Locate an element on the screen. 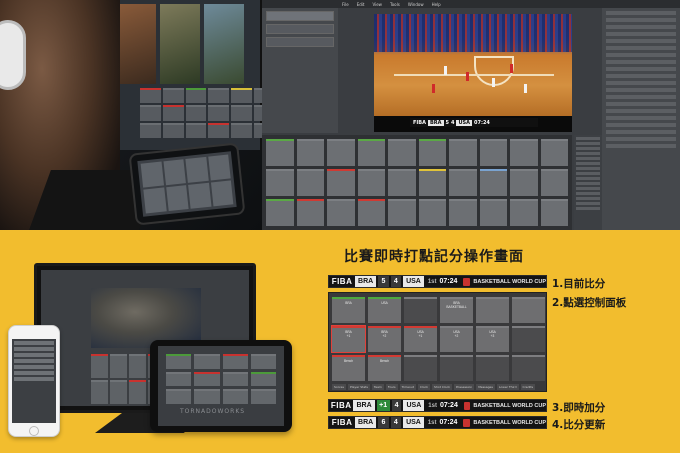  team1-score: 6 is located at coordinates (383, 422).